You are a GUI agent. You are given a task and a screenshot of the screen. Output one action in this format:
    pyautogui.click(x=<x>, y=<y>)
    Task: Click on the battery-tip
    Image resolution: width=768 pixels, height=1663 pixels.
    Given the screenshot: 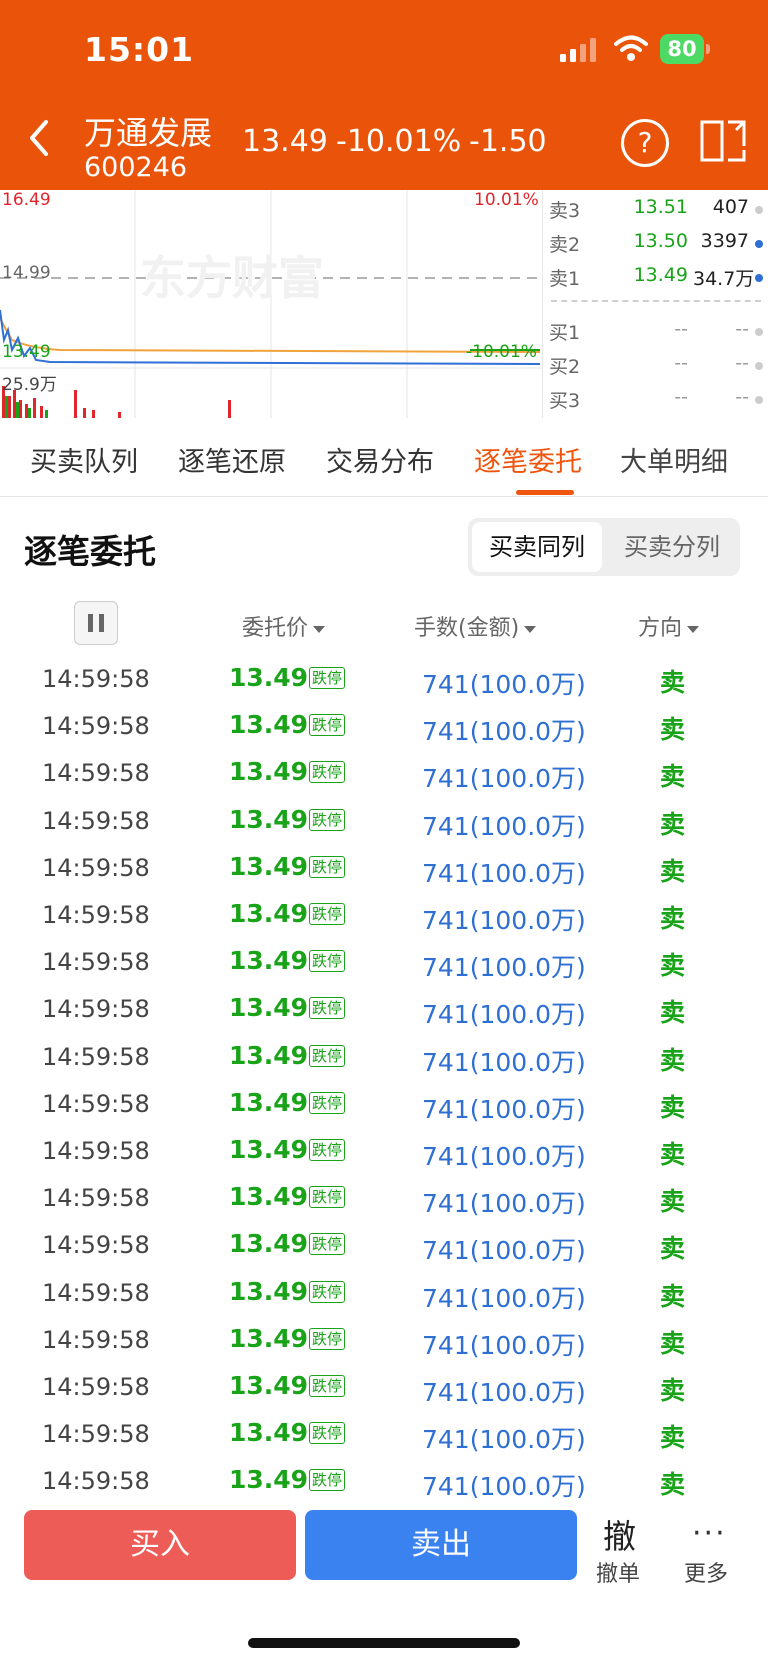 What is the action you would take?
    pyautogui.click(x=708, y=49)
    